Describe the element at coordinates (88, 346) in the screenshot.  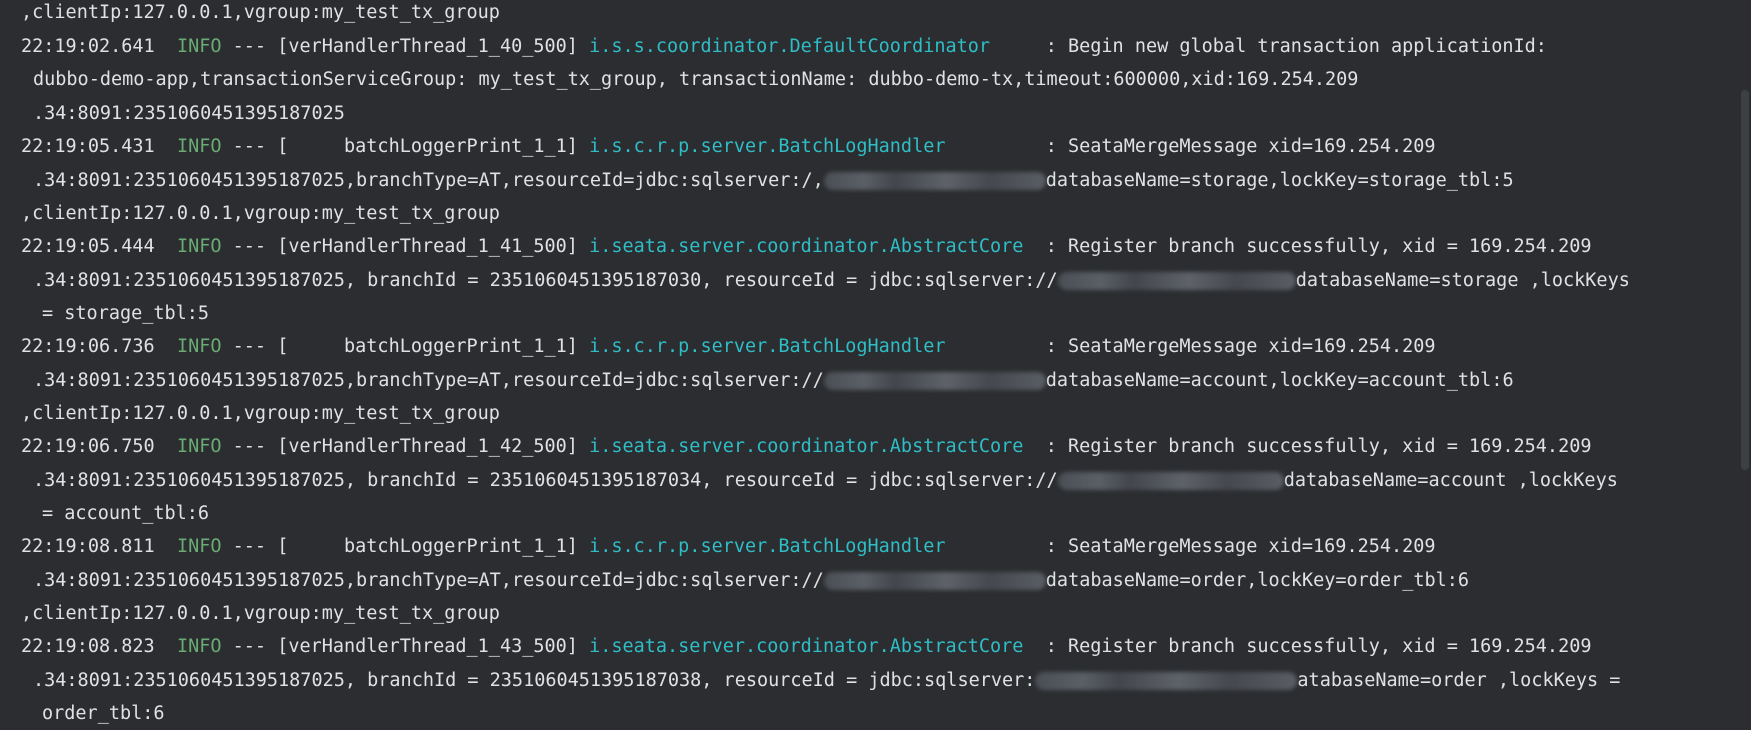
I see `log-timestamp: 22:19:06.736` at that location.